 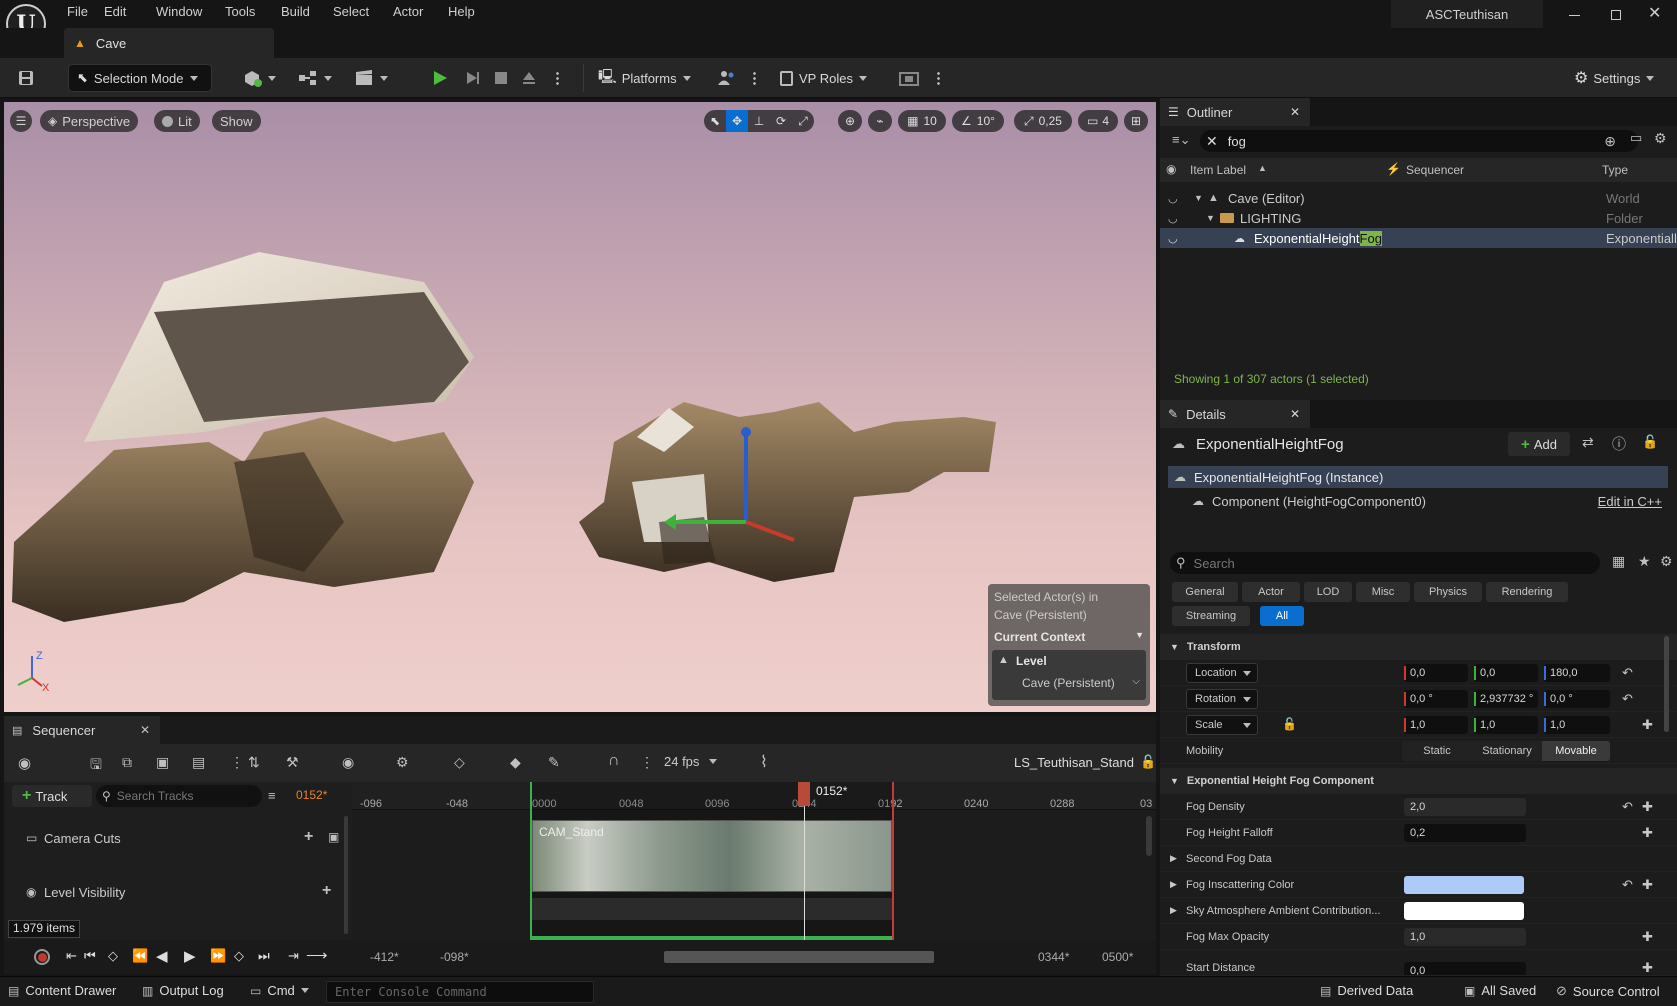 What do you see at coordinates (1435, 170) in the screenshot?
I see `column-sequencer: Sequencer` at bounding box center [1435, 170].